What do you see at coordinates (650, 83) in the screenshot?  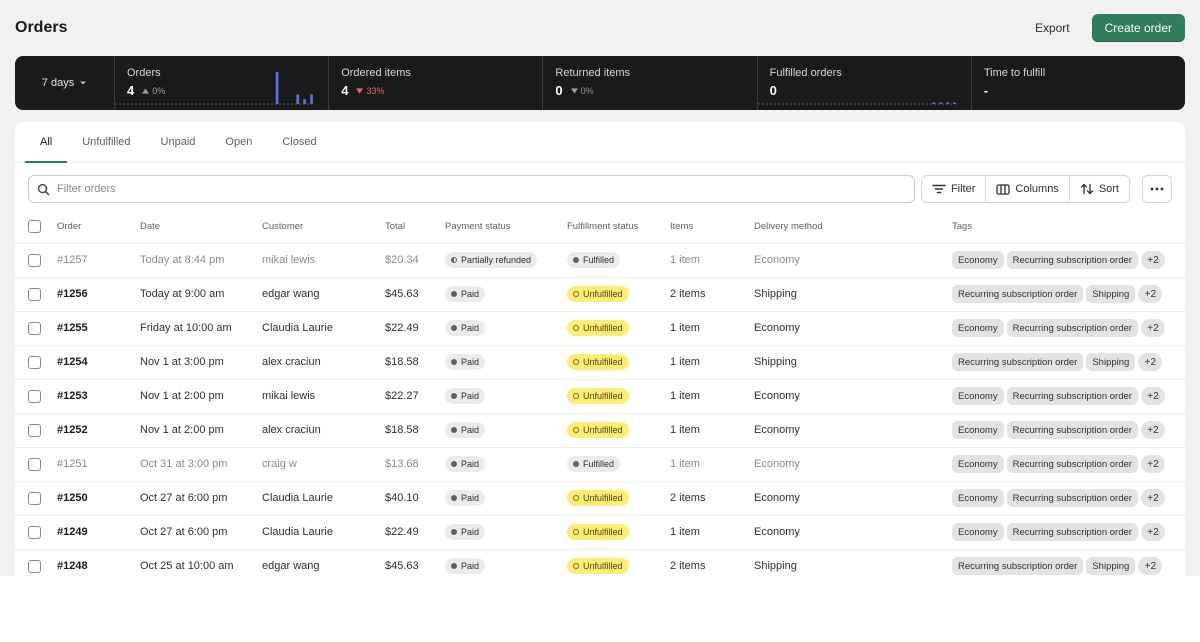 I see `metric-card: Returned items 0 0%` at bounding box center [650, 83].